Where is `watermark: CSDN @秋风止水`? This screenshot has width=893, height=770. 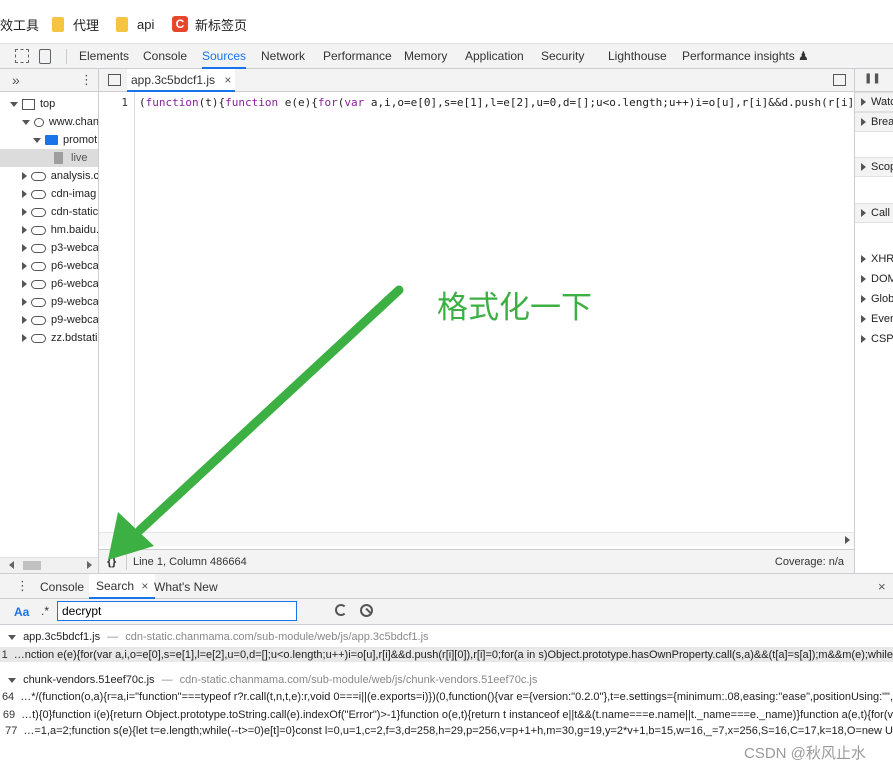
watermark: CSDN @秋风止水 is located at coordinates (805, 753).